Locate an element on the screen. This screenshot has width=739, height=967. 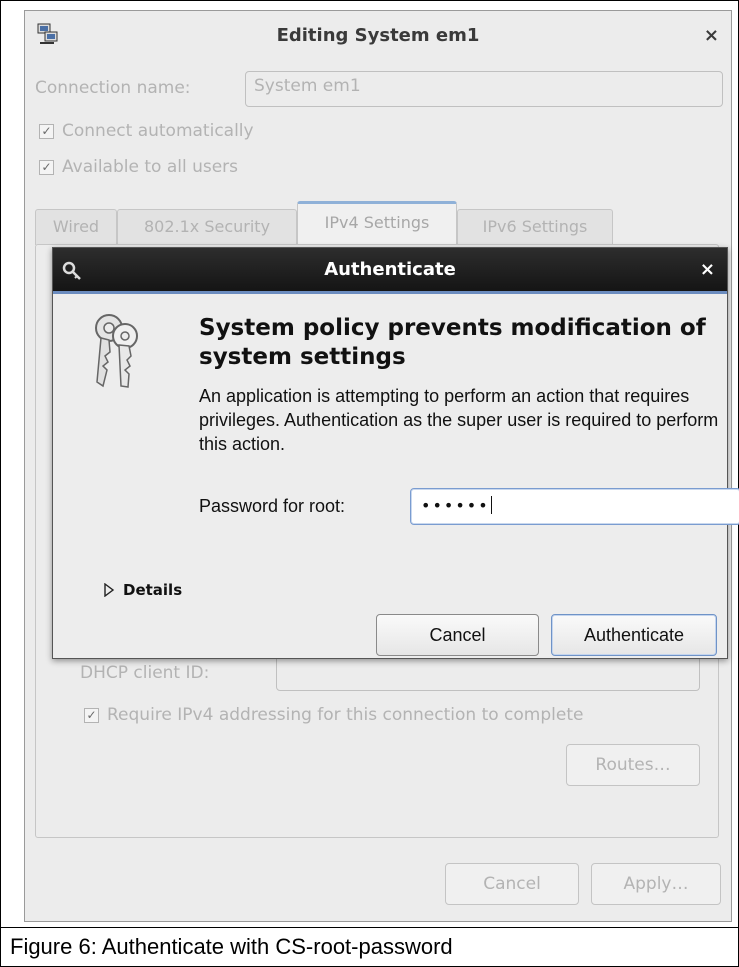
connect-automatically-label: Connect automatically is located at coordinates (158, 131).